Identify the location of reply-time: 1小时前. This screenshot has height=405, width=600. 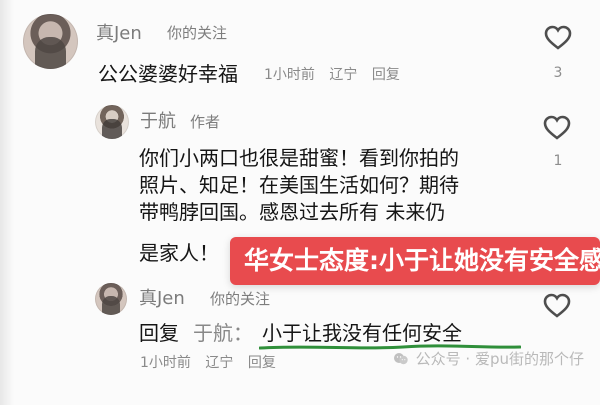
(165, 363).